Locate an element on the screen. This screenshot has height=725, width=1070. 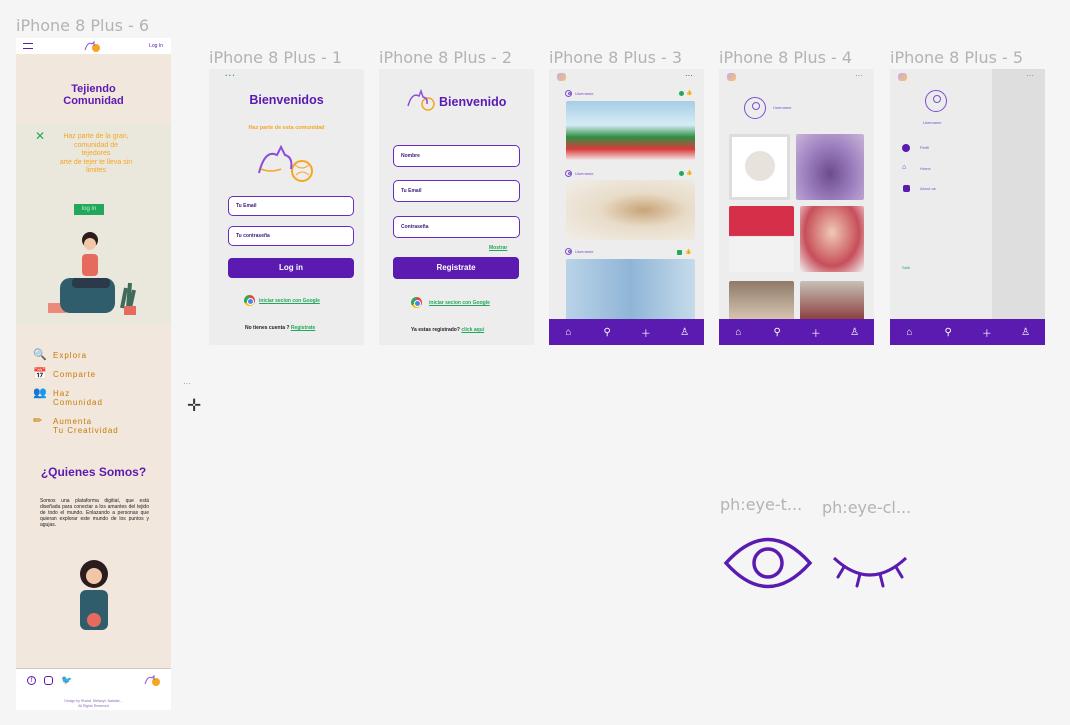
register-name-input: Nombre is located at coordinates (456, 156).